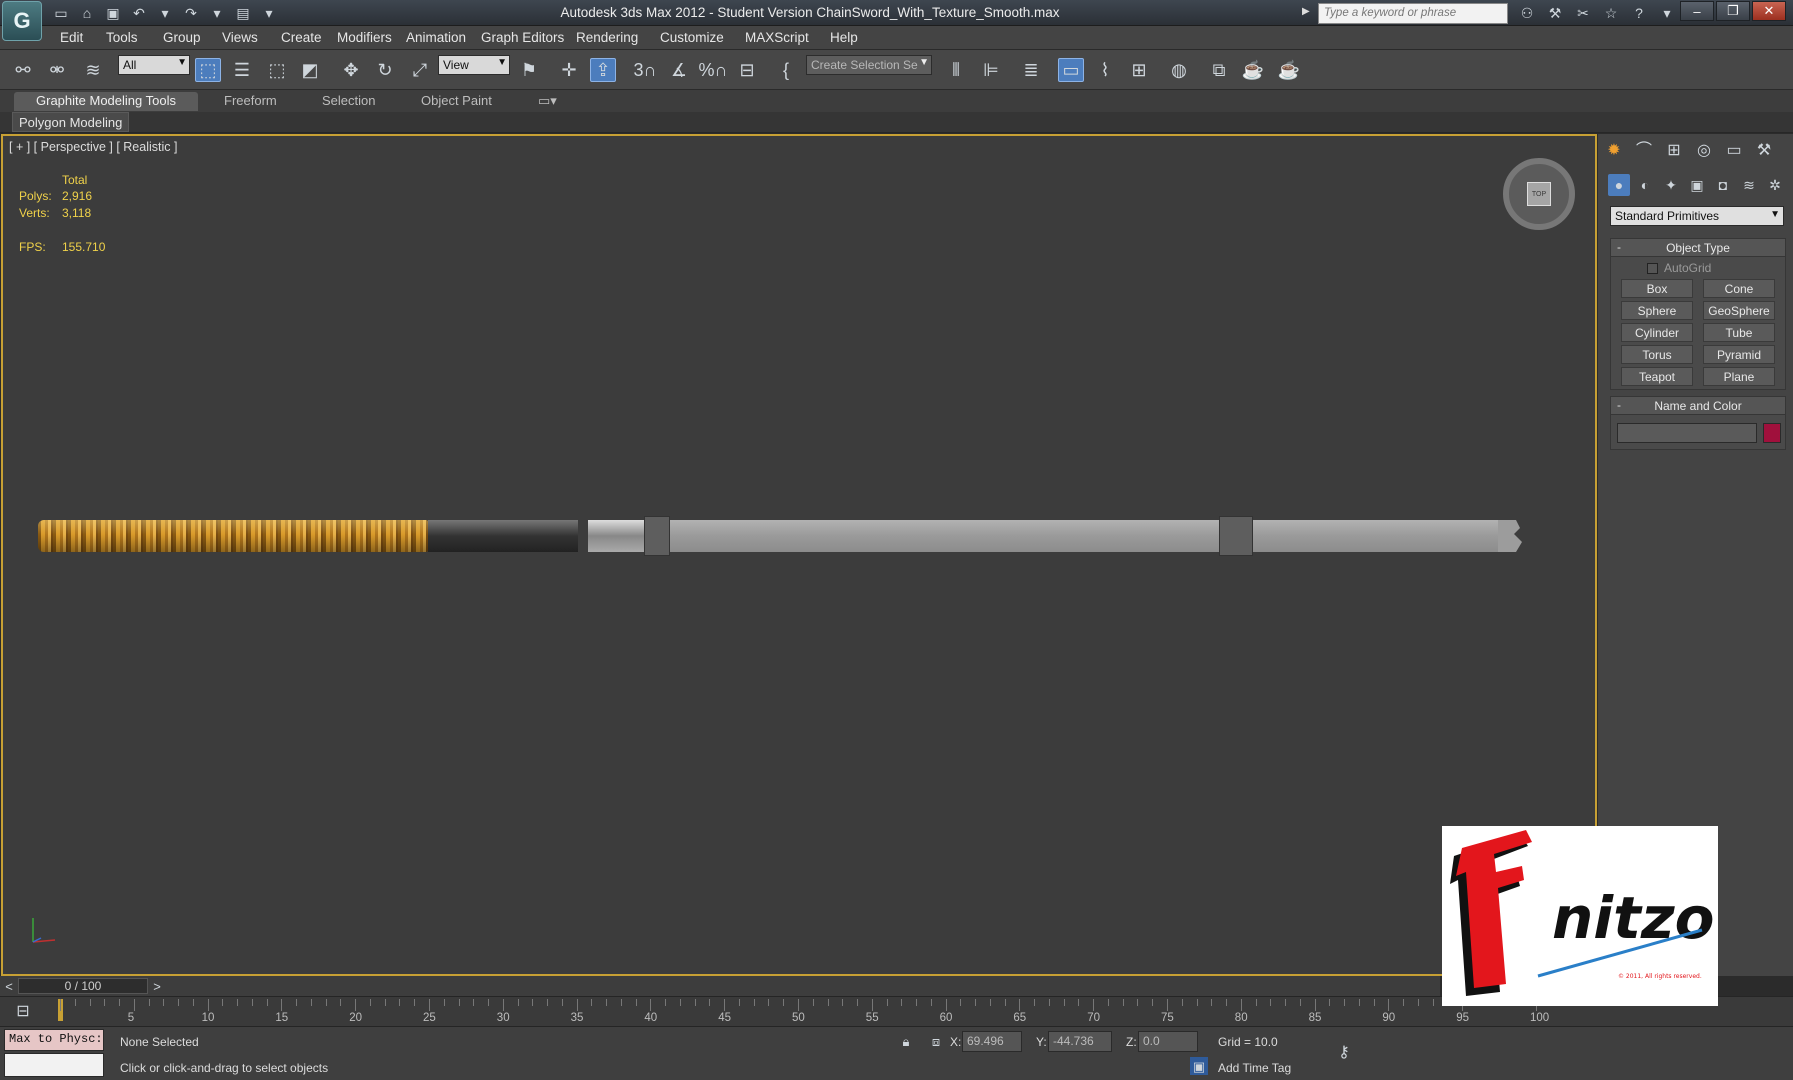 The height and width of the screenshot is (1080, 1793). I want to click on align-icon: ⊫, so click(991, 70).